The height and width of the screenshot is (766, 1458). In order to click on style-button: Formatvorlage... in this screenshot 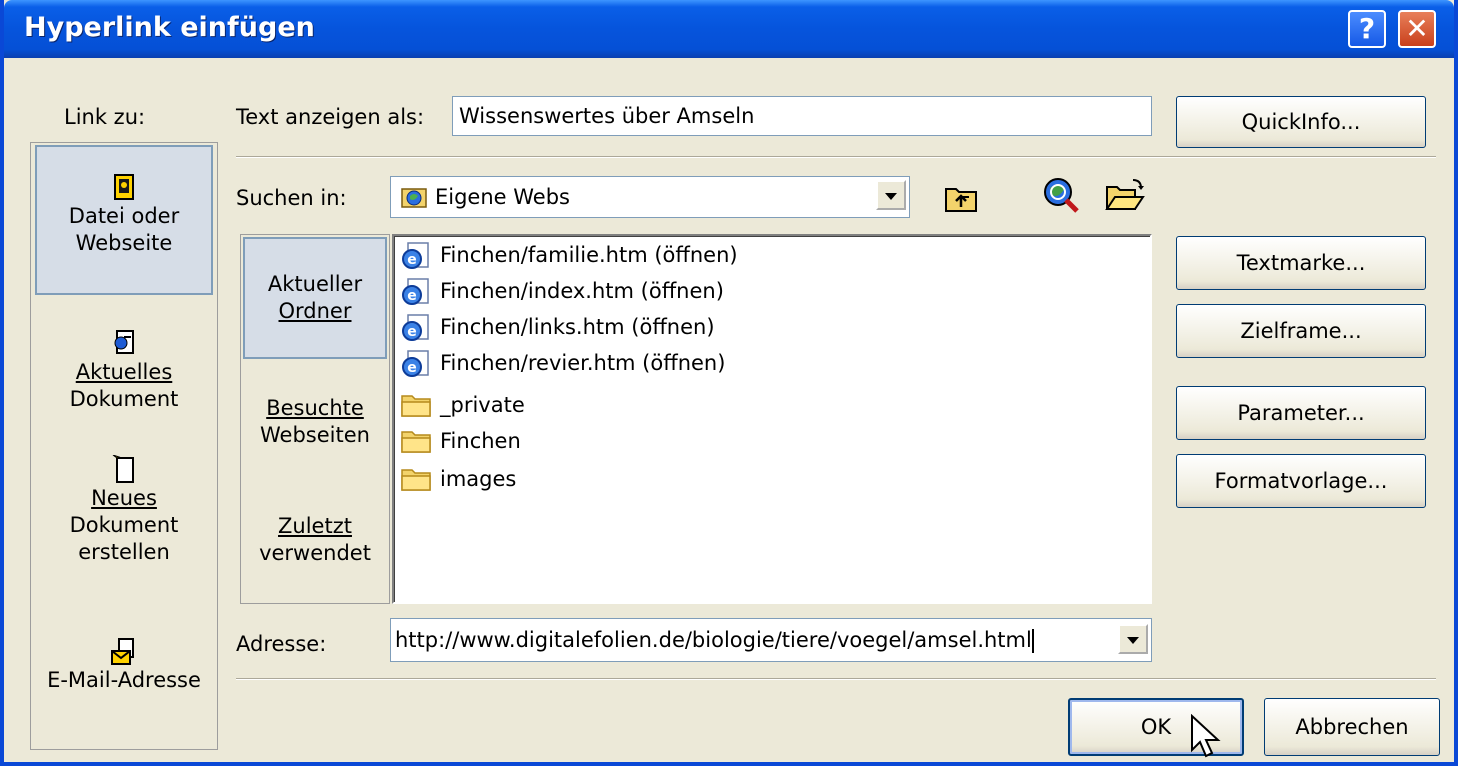, I will do `click(1301, 481)`.